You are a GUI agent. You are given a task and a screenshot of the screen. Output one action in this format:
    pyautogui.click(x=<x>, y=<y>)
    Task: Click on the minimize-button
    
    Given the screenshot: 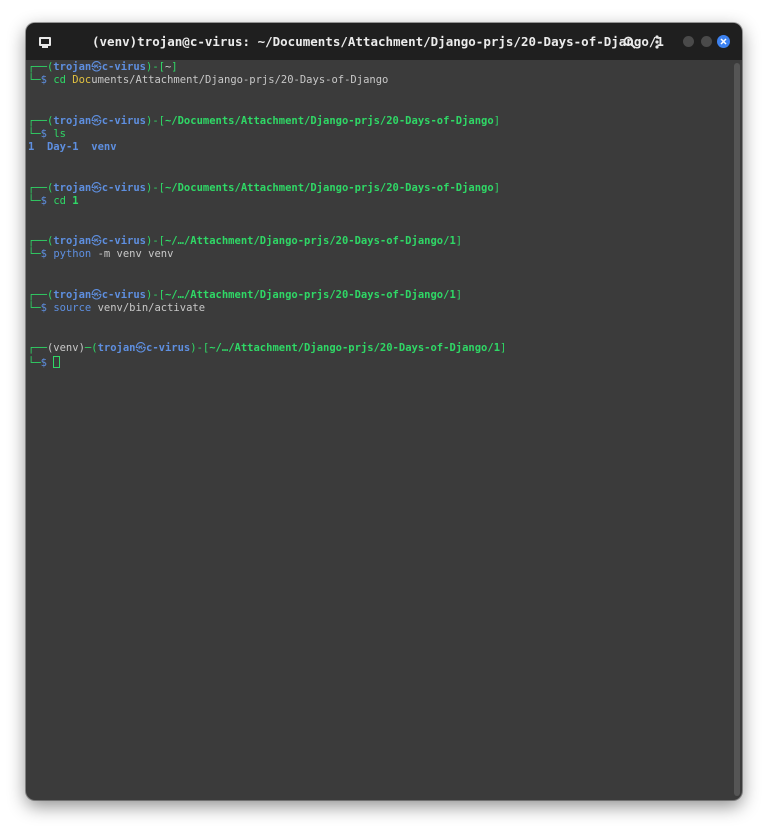 What is the action you would take?
    pyautogui.click(x=688, y=41)
    